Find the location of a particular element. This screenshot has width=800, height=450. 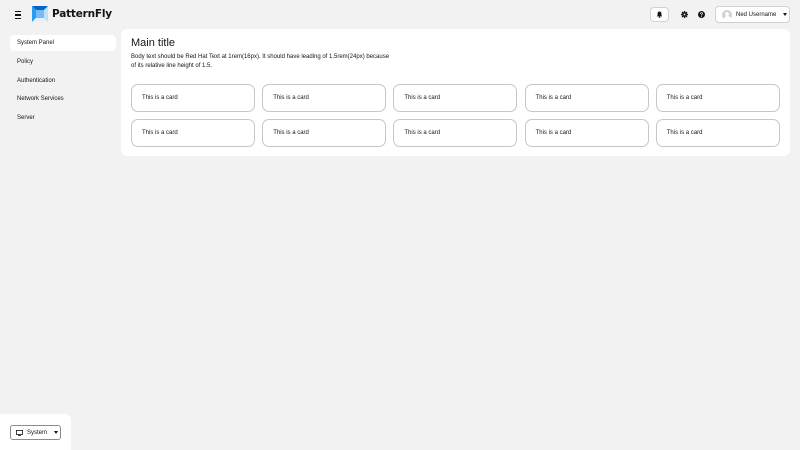

sidebar-item-policy: Policy is located at coordinates (63, 62).